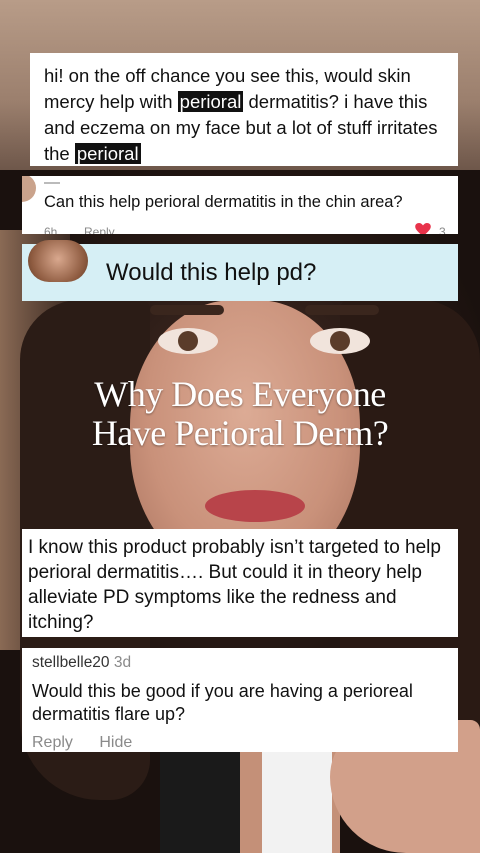  Describe the element at coordinates (211, 272) in the screenshot. I see `comment-text: Would this help pd?` at that location.